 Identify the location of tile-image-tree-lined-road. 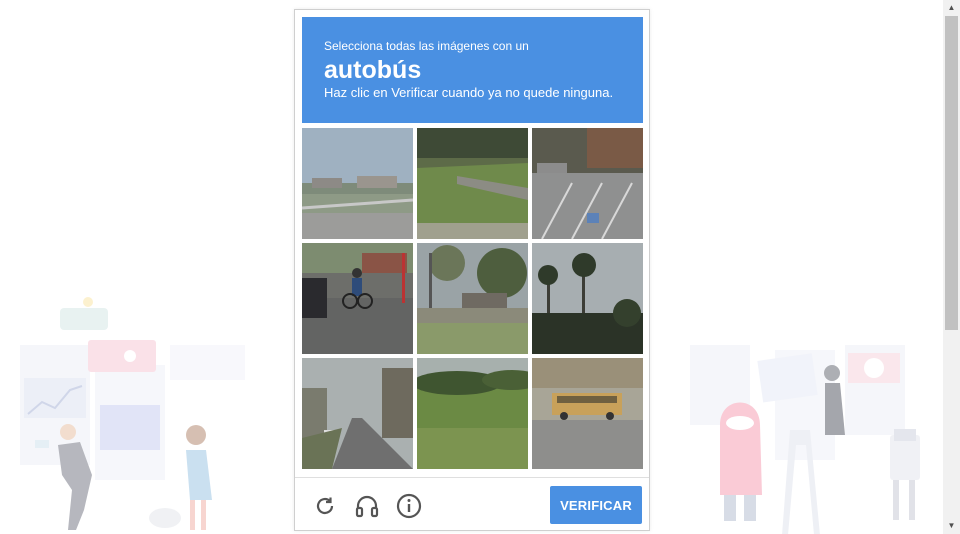
(357, 413).